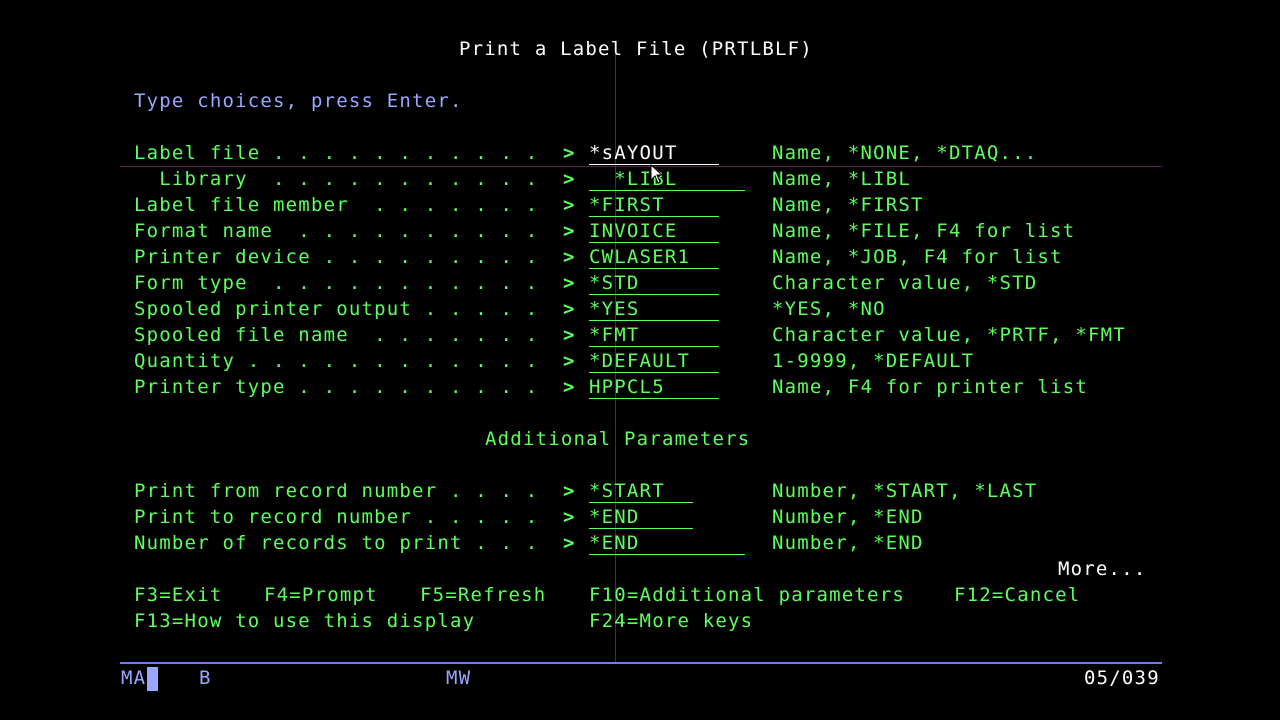 This screenshot has height=720, width=1280. I want to click on fkey-f13-help: F13=How to use this display, so click(304, 621).